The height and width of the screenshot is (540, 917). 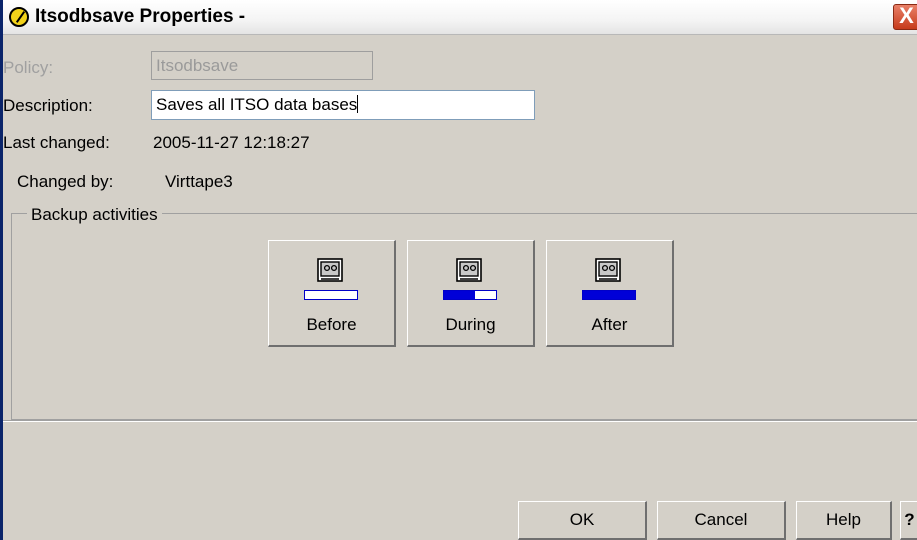 I want to click on policy-label: Policy:, so click(x=28, y=67).